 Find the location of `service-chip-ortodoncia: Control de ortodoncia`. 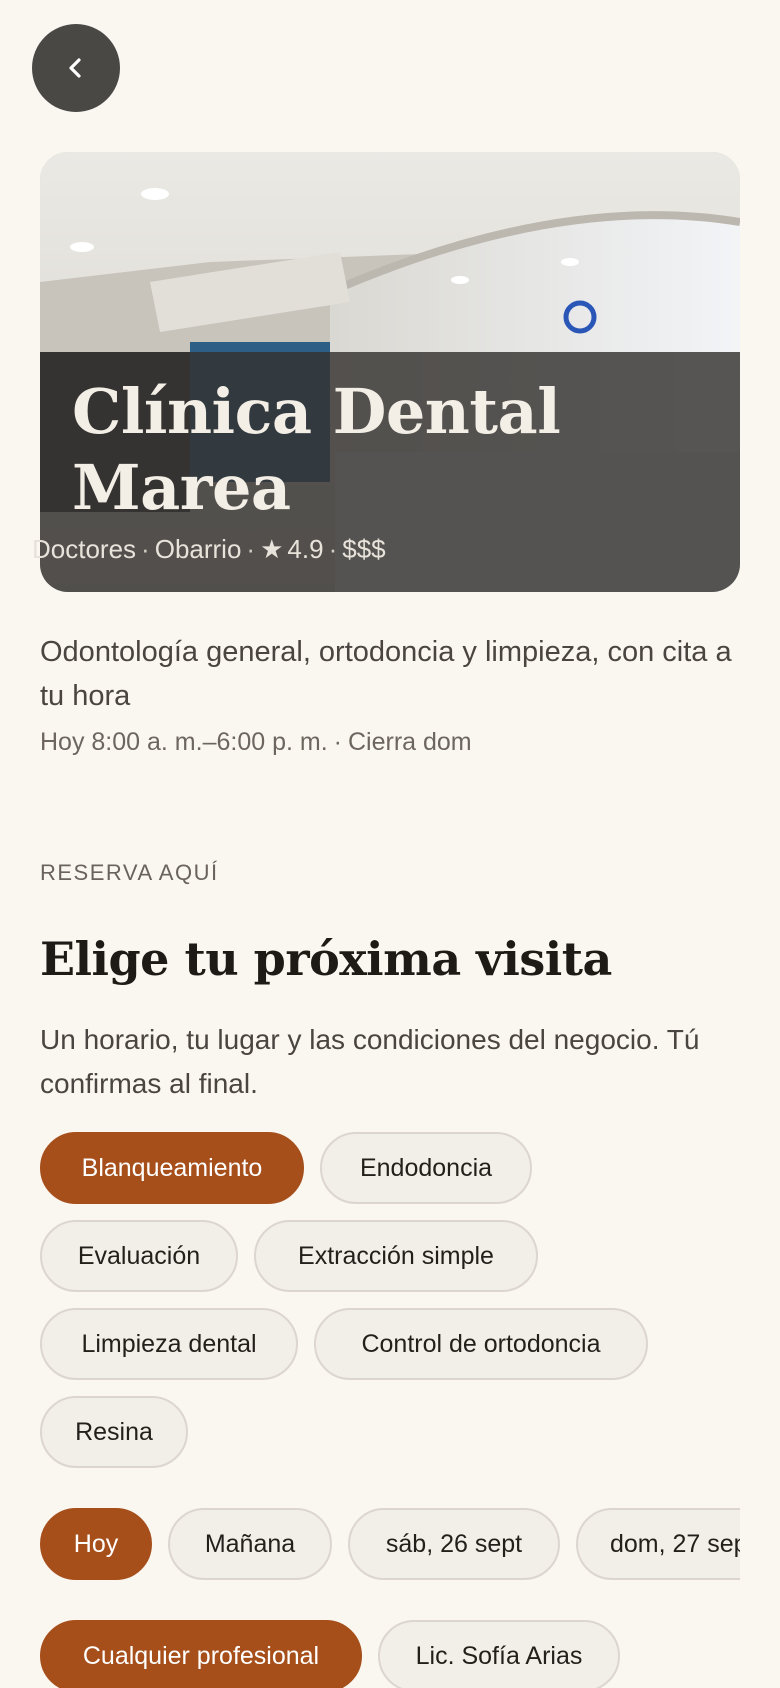

service-chip-ortodoncia: Control de ortodoncia is located at coordinates (481, 1344).